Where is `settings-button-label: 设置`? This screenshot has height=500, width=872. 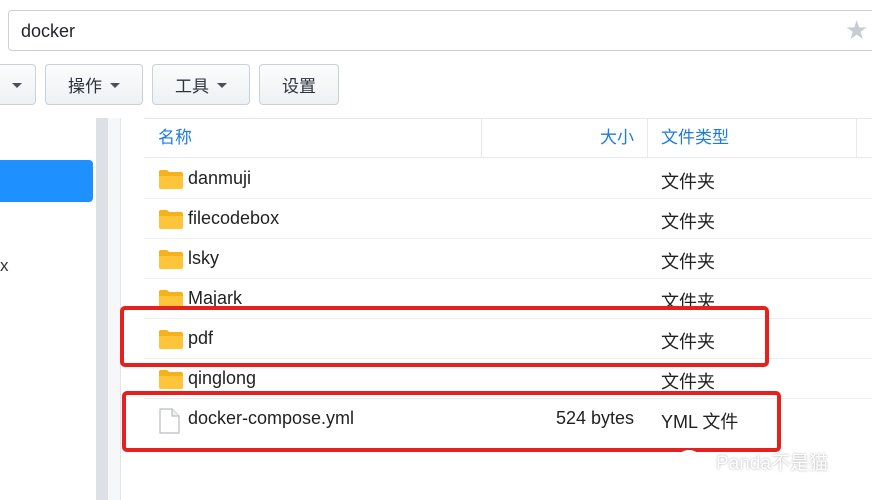 settings-button-label: 设置 is located at coordinates (299, 86).